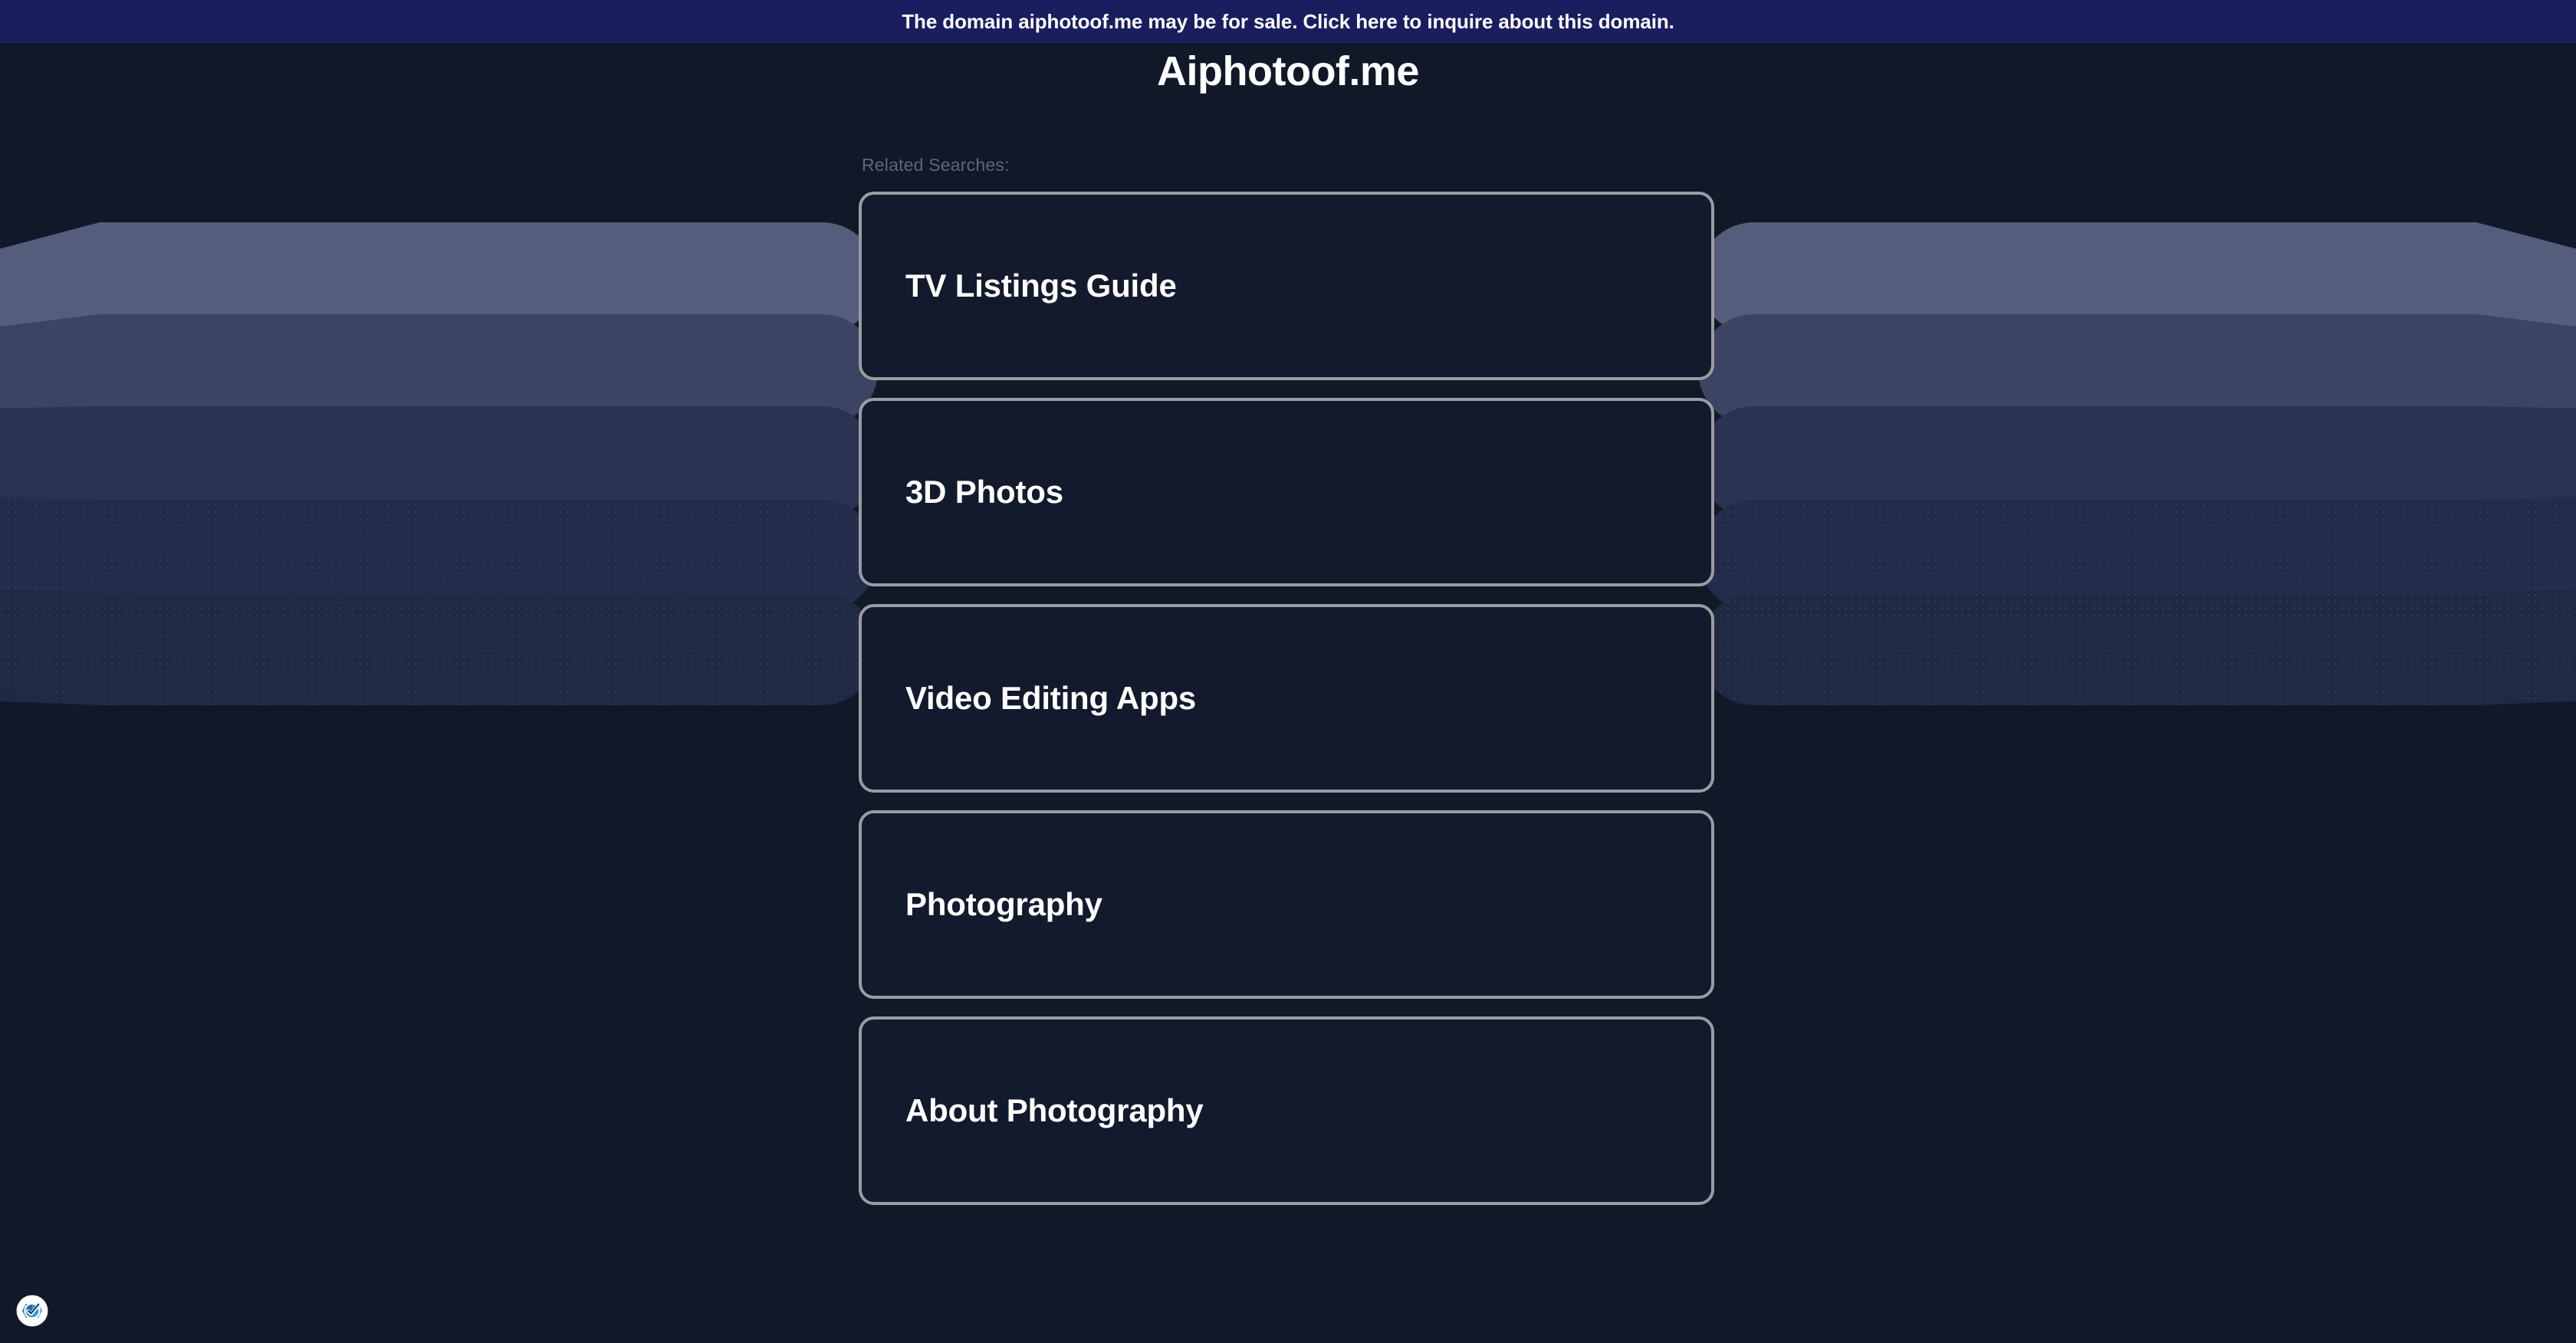 The height and width of the screenshot is (1343, 2576). What do you see at coordinates (1286, 904) in the screenshot?
I see `related-search-card-4: Photography` at bounding box center [1286, 904].